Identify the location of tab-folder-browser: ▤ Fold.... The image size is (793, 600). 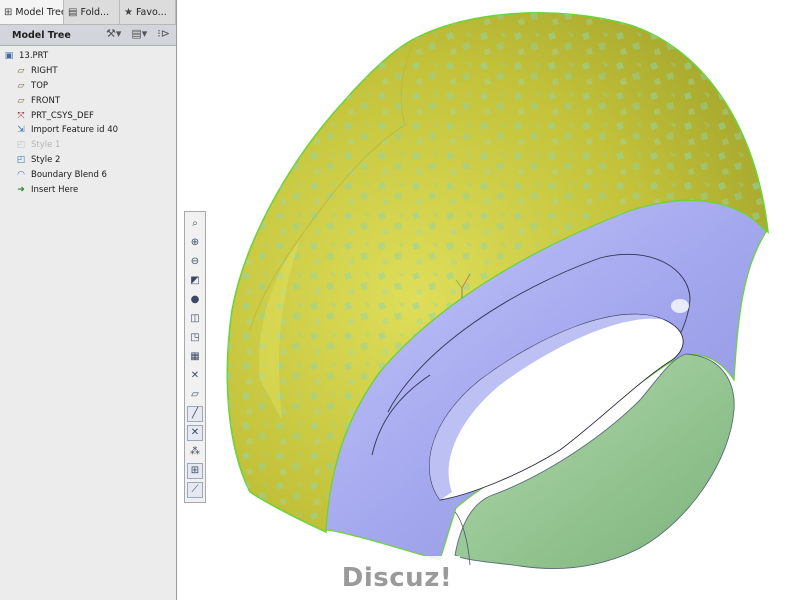
(92, 12).